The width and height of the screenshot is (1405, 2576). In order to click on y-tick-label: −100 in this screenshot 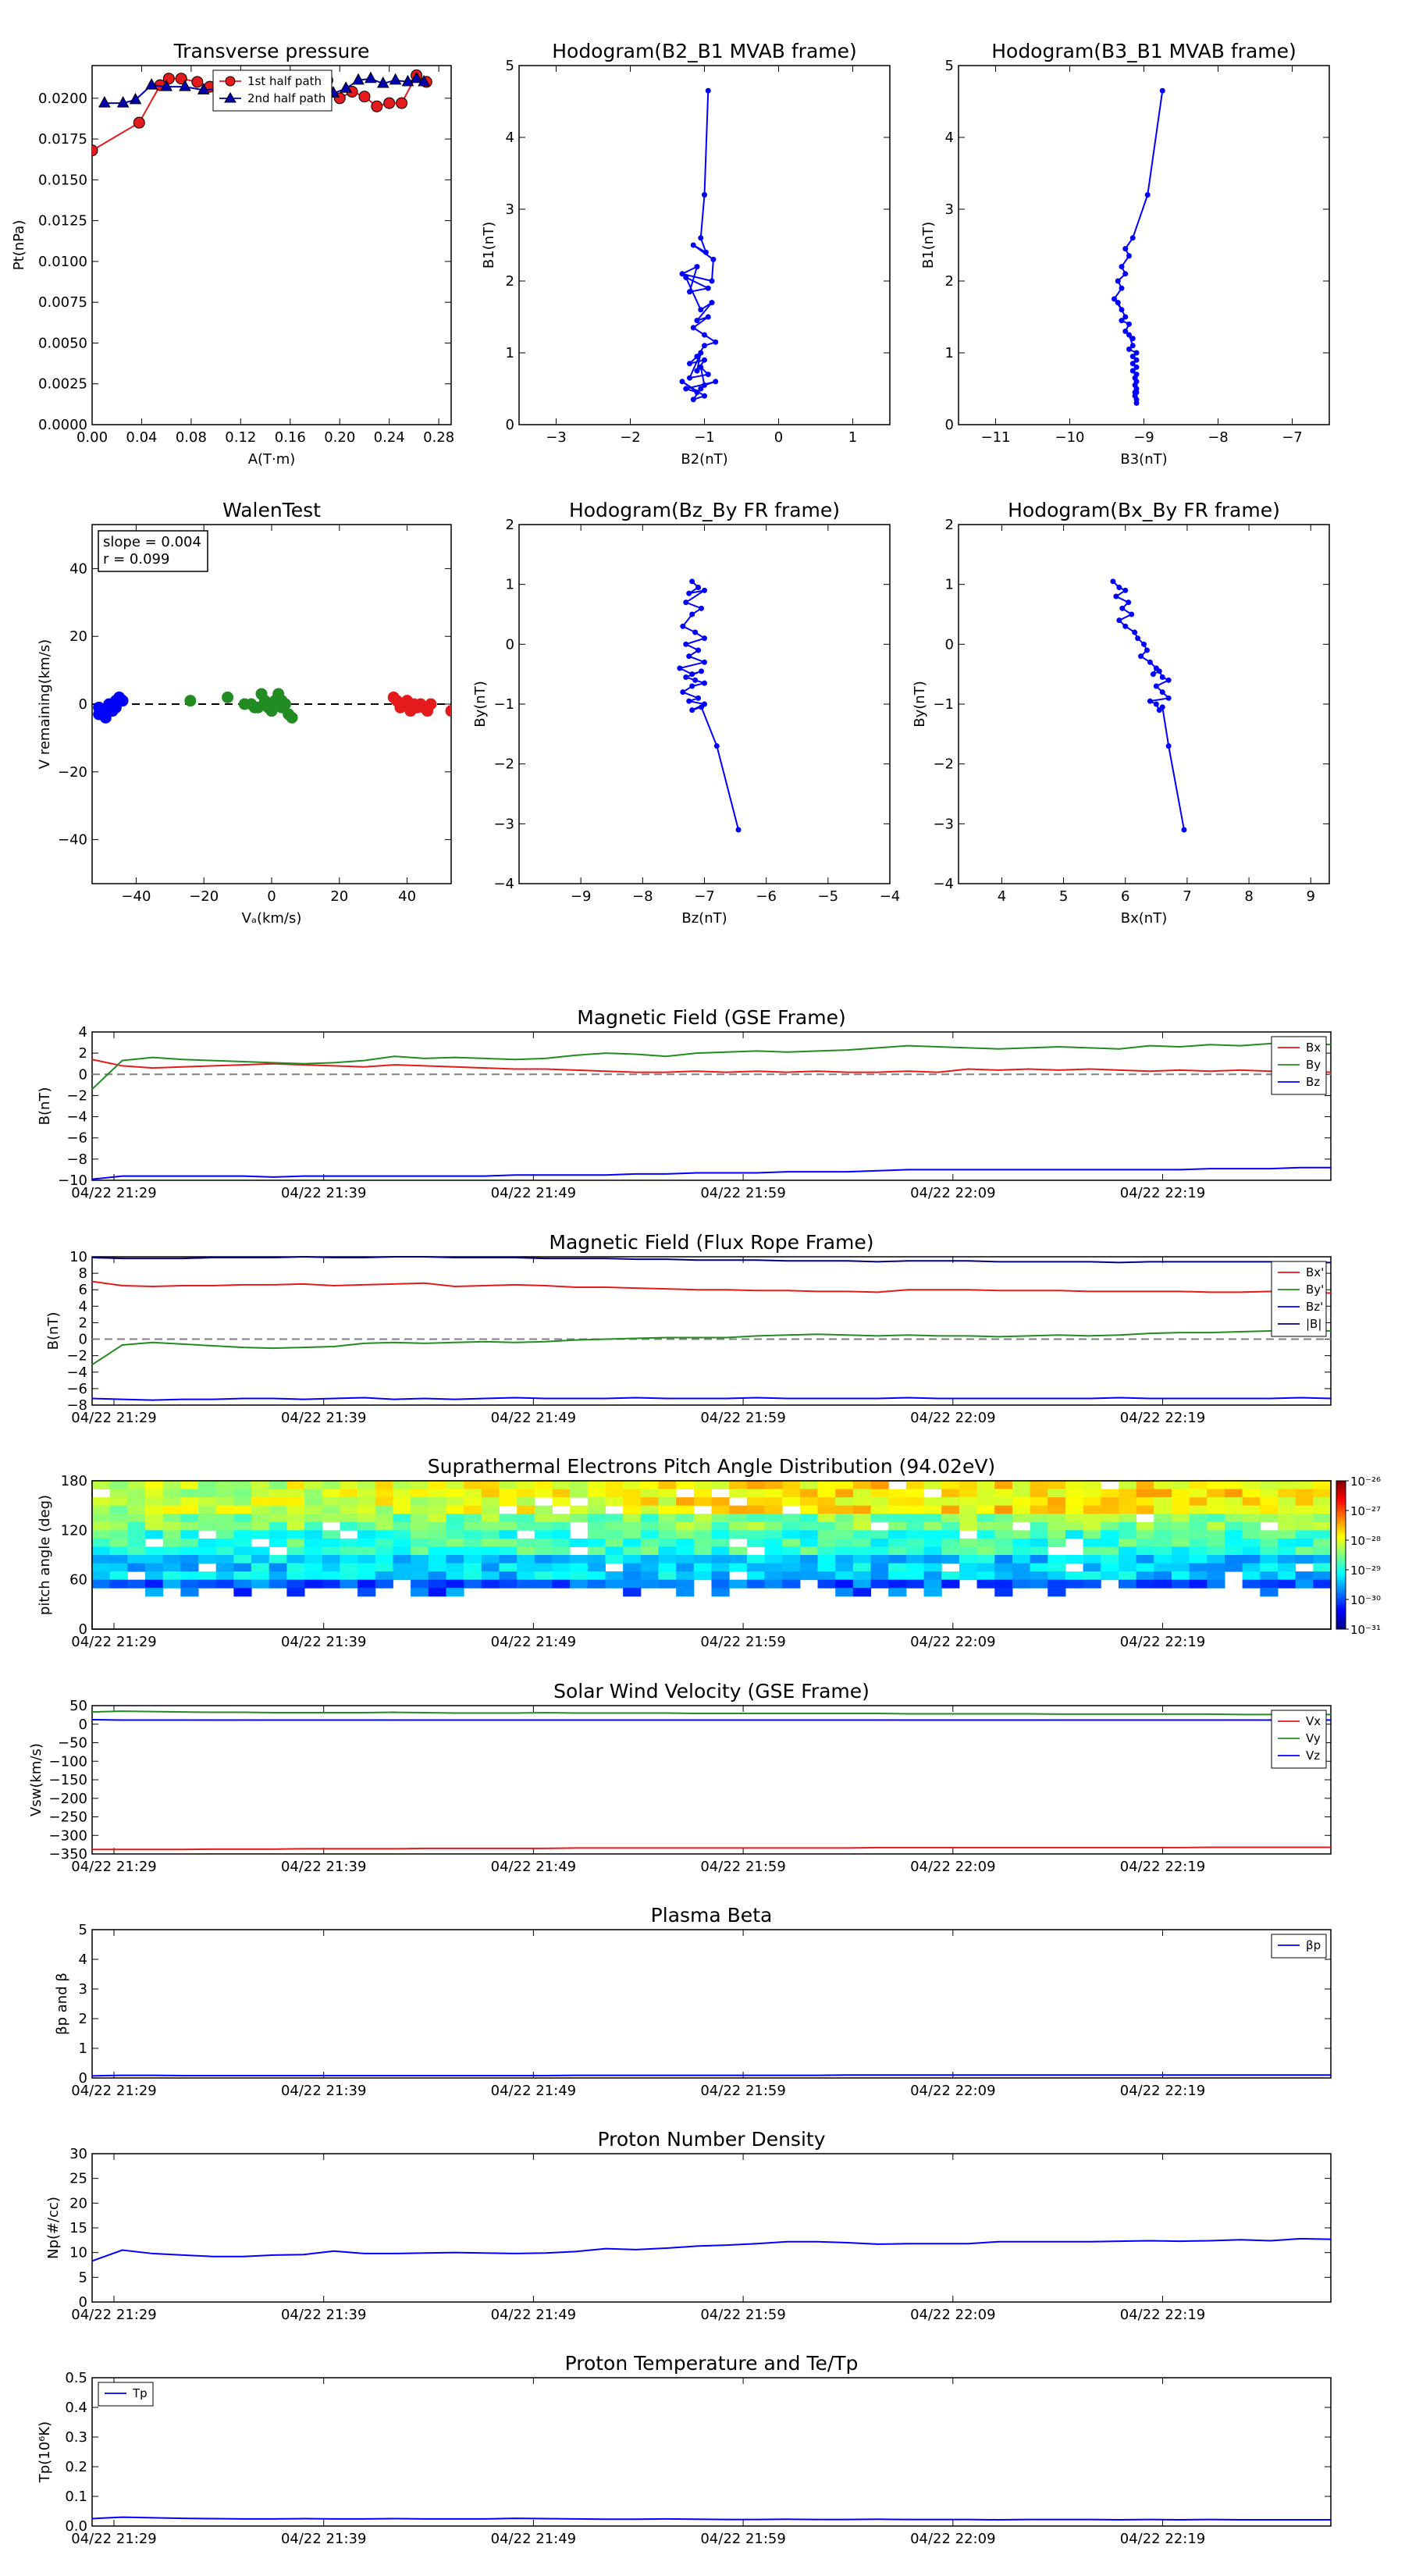, I will do `click(68, 1761)`.